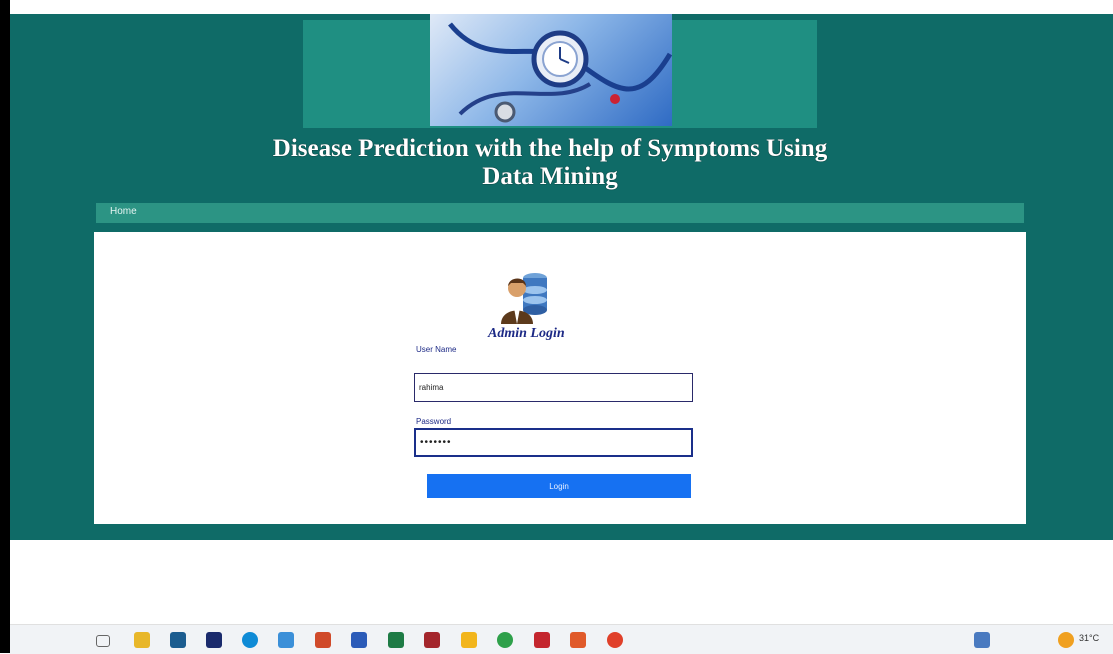  Describe the element at coordinates (250, 640) in the screenshot. I see `edge-icon` at that location.